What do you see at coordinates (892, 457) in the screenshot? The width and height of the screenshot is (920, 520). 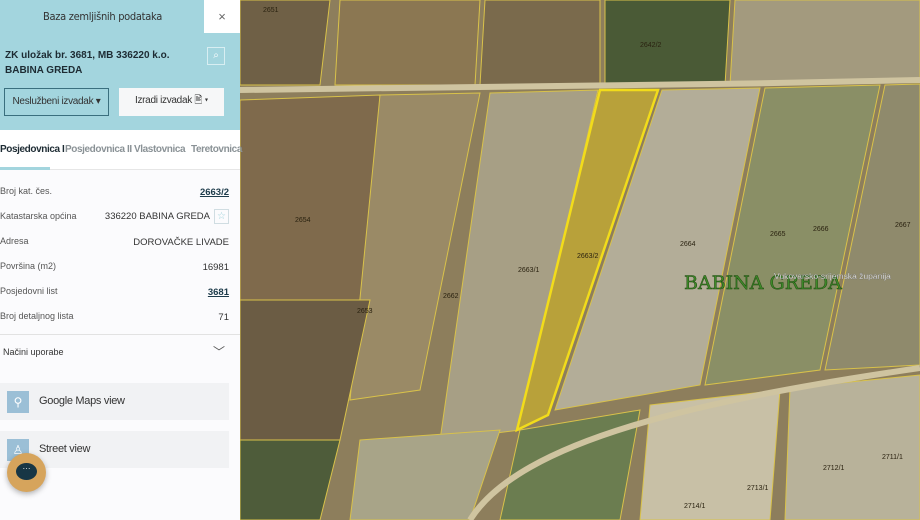 I see `parcel-label: 2711/1` at bounding box center [892, 457].